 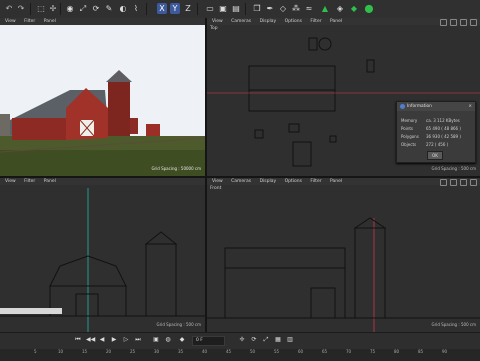 I want to click on viewport-menu-top-left: View Filter Panel, so click(x=102, y=21).